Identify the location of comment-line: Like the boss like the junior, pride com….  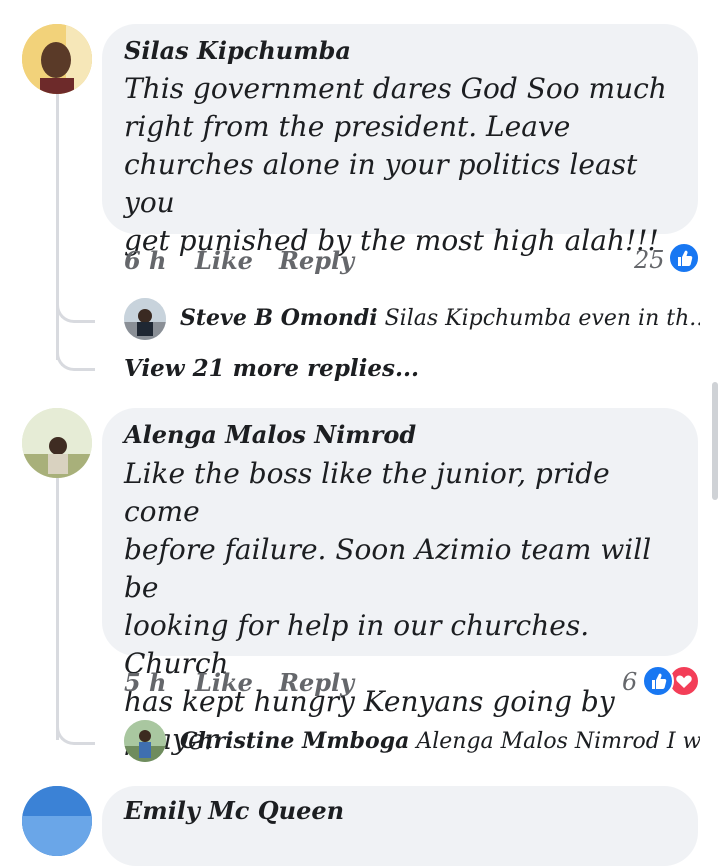
(367, 492).